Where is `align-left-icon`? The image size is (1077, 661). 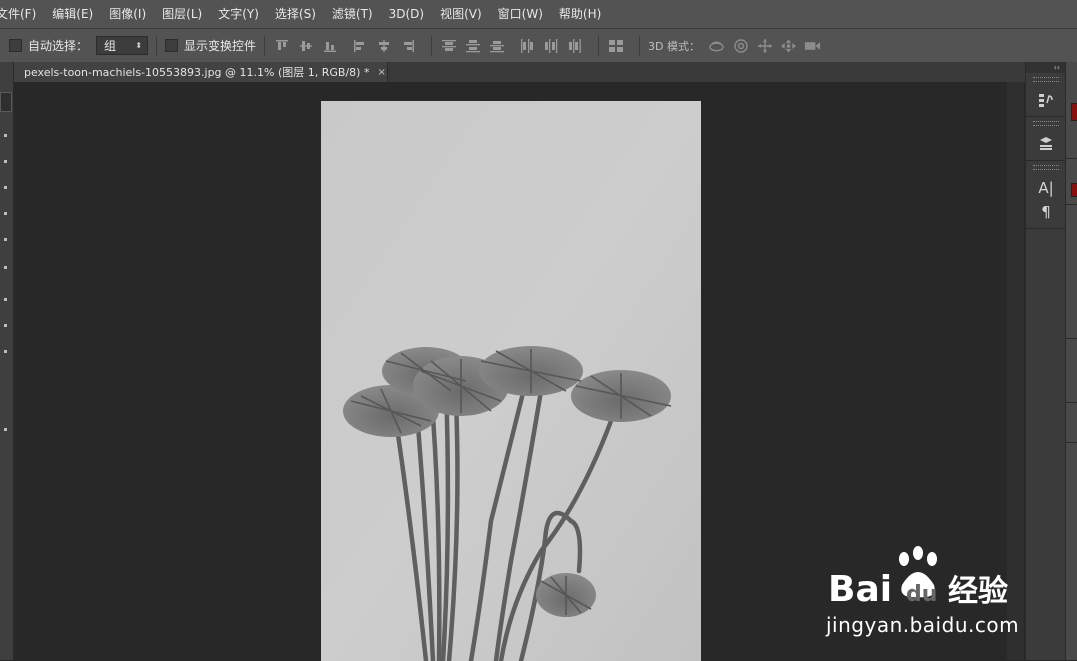 align-left-icon is located at coordinates (359, 45).